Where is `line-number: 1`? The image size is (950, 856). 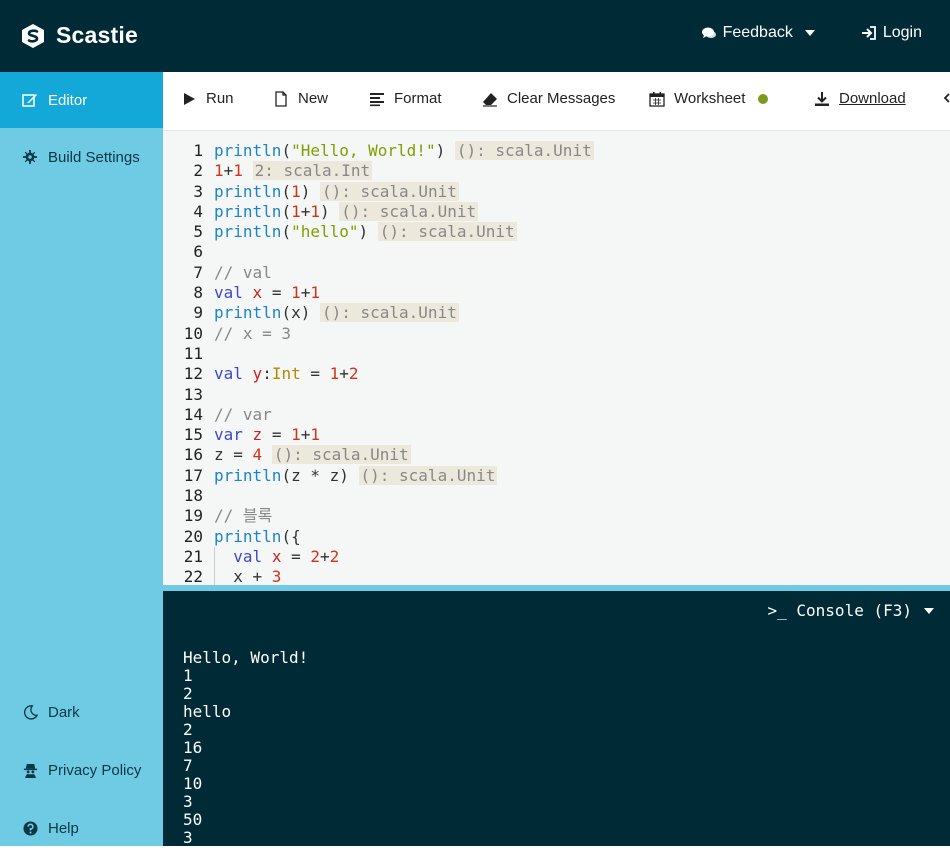 line-number: 1 is located at coordinates (198, 150).